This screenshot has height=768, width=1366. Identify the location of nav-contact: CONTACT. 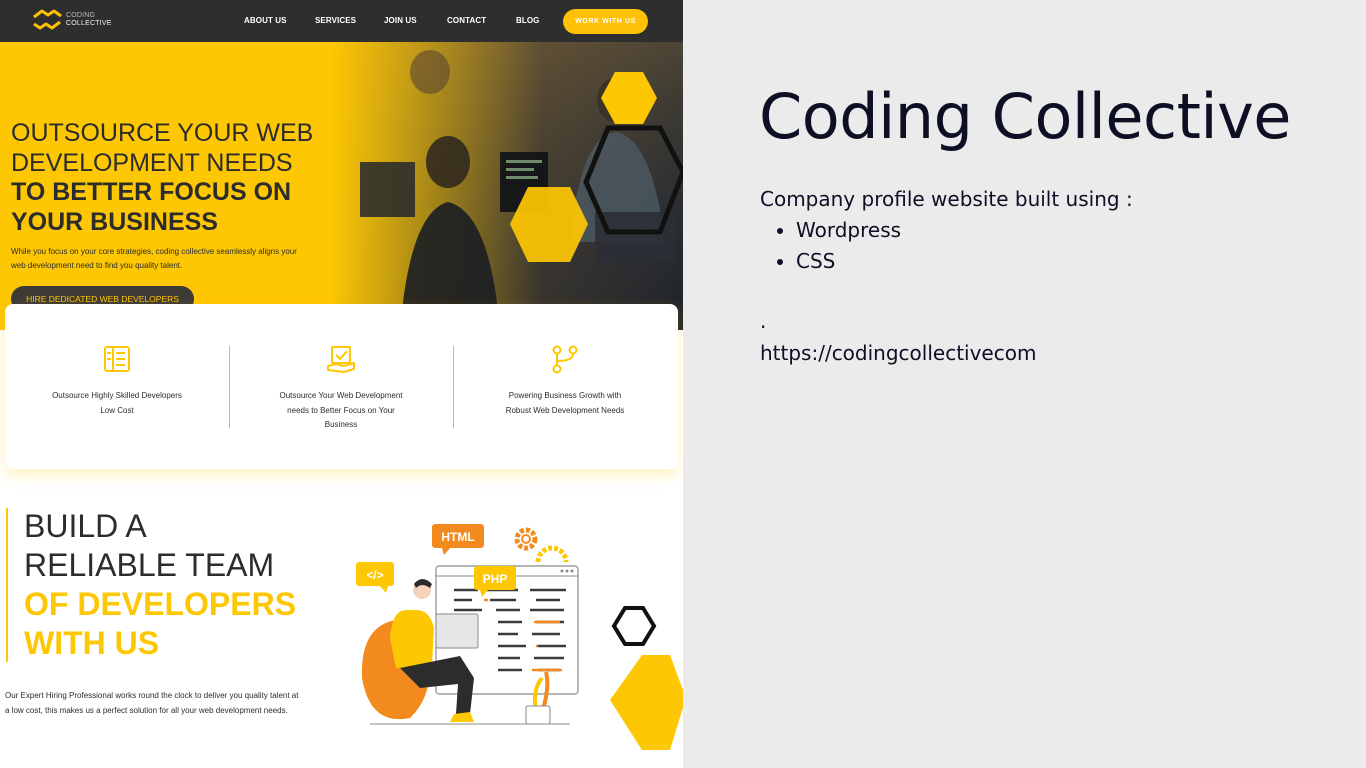
(466, 20).